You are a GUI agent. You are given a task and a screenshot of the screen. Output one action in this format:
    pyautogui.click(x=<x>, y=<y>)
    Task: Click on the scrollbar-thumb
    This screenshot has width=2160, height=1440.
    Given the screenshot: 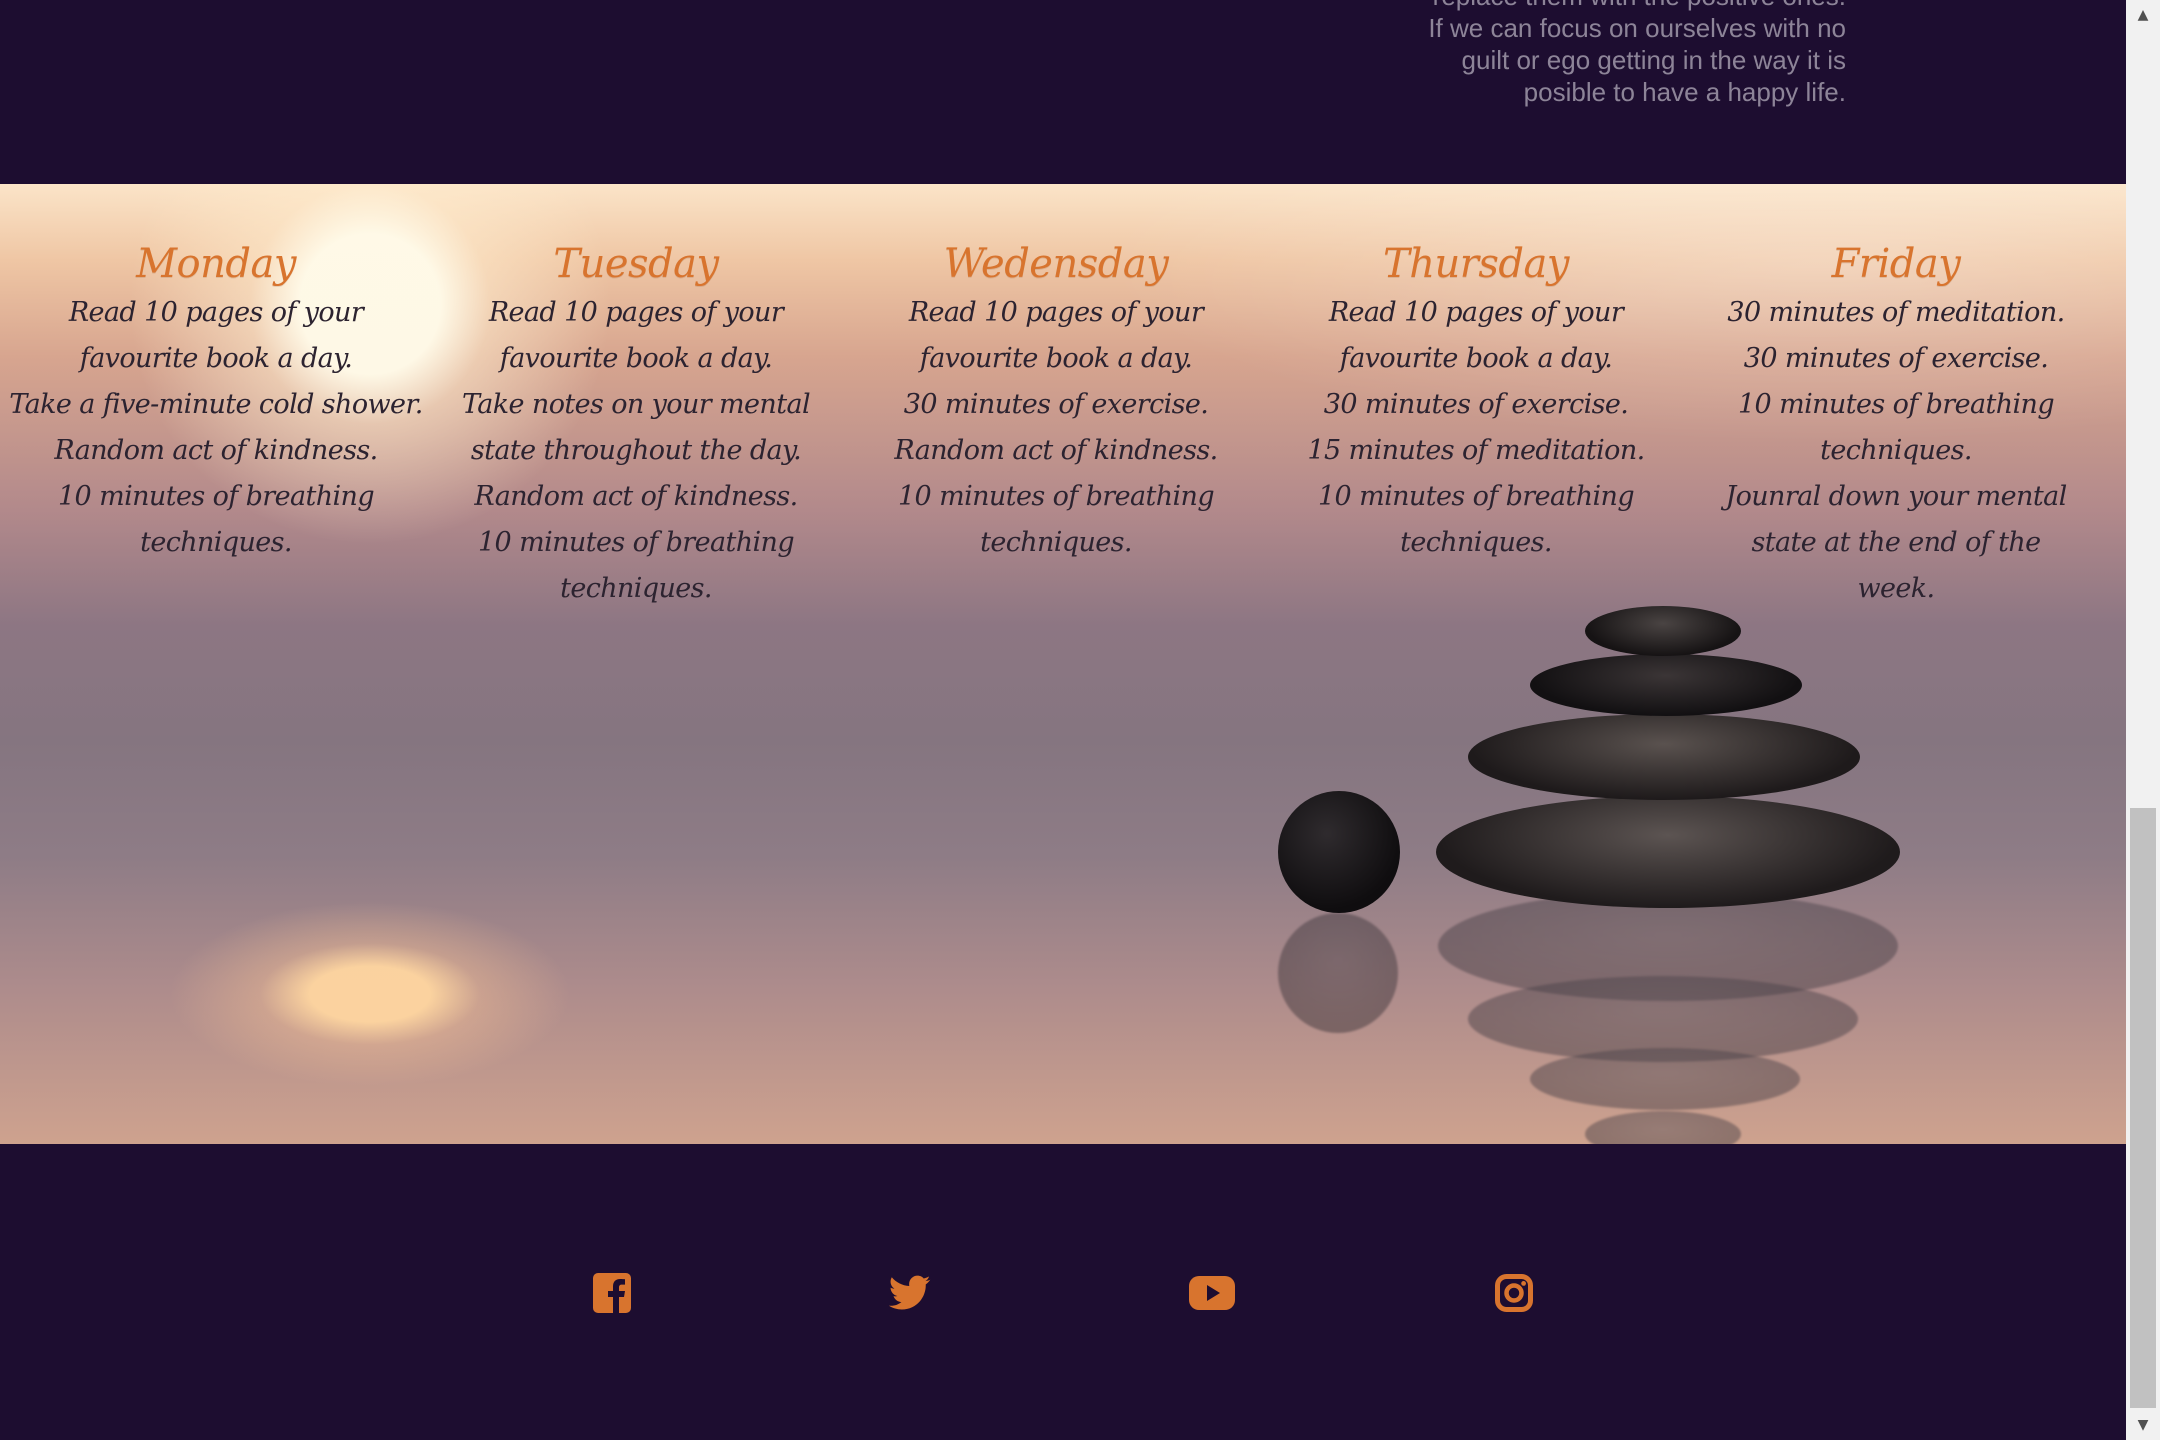 What is the action you would take?
    pyautogui.click(x=2143, y=1108)
    